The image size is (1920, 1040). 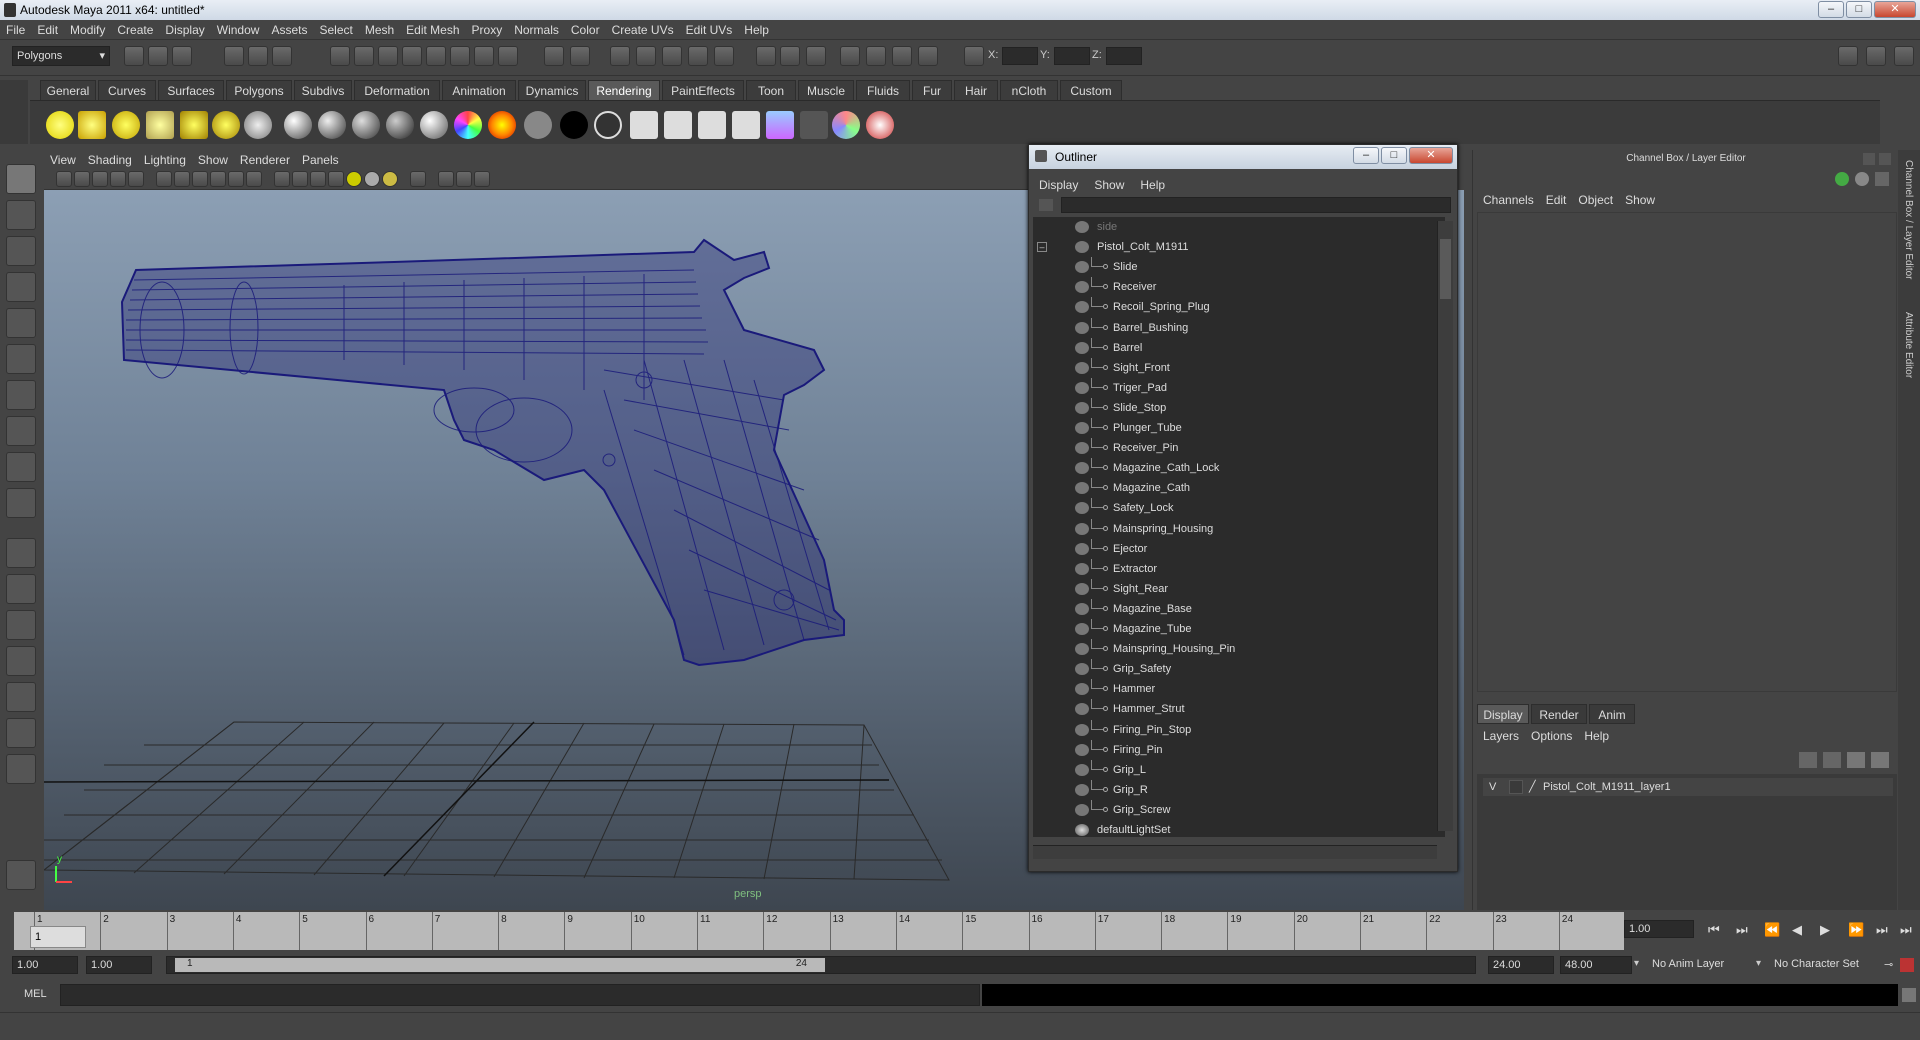 What do you see at coordinates (213, 160) in the screenshot?
I see `viewport-menu-show: Show` at bounding box center [213, 160].